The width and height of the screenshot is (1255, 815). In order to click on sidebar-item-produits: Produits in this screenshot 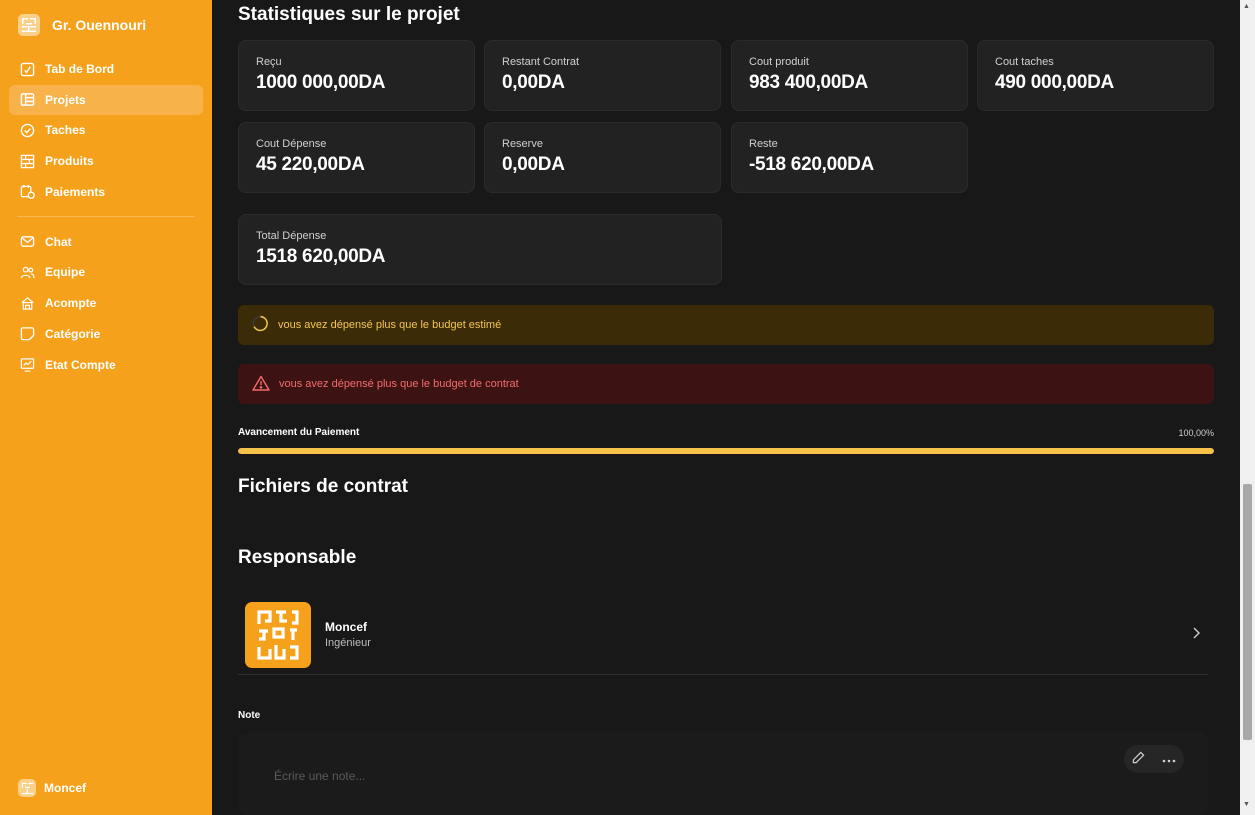, I will do `click(106, 161)`.